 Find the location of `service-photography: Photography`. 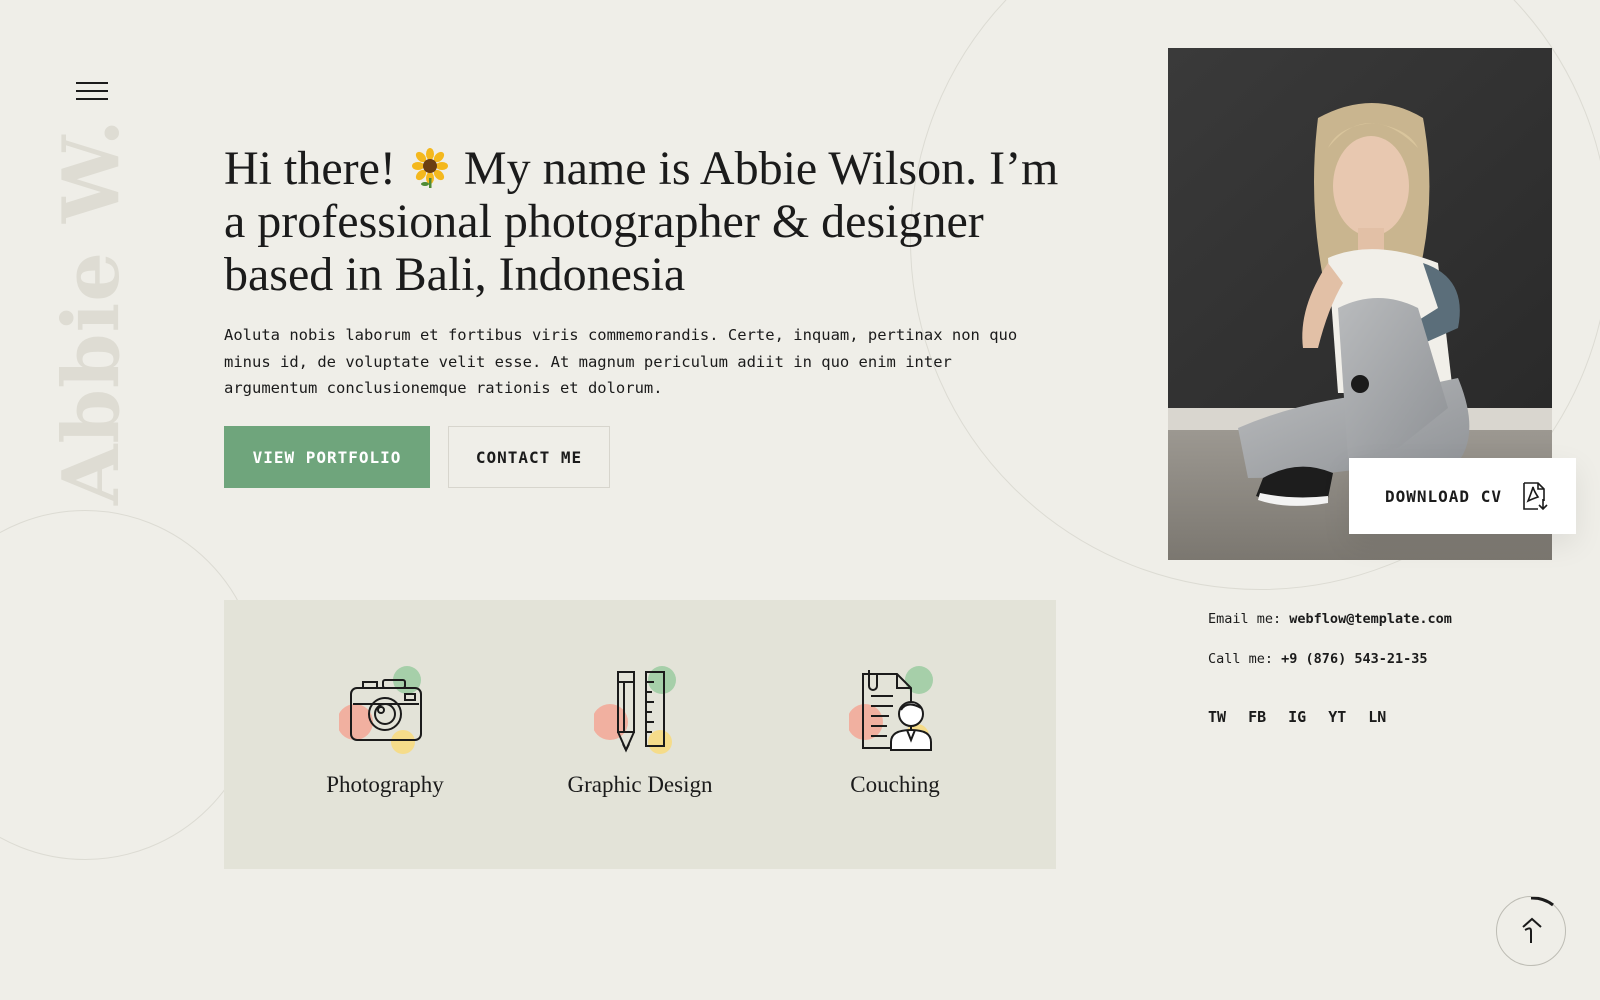

service-photography: Photography is located at coordinates (385, 732).